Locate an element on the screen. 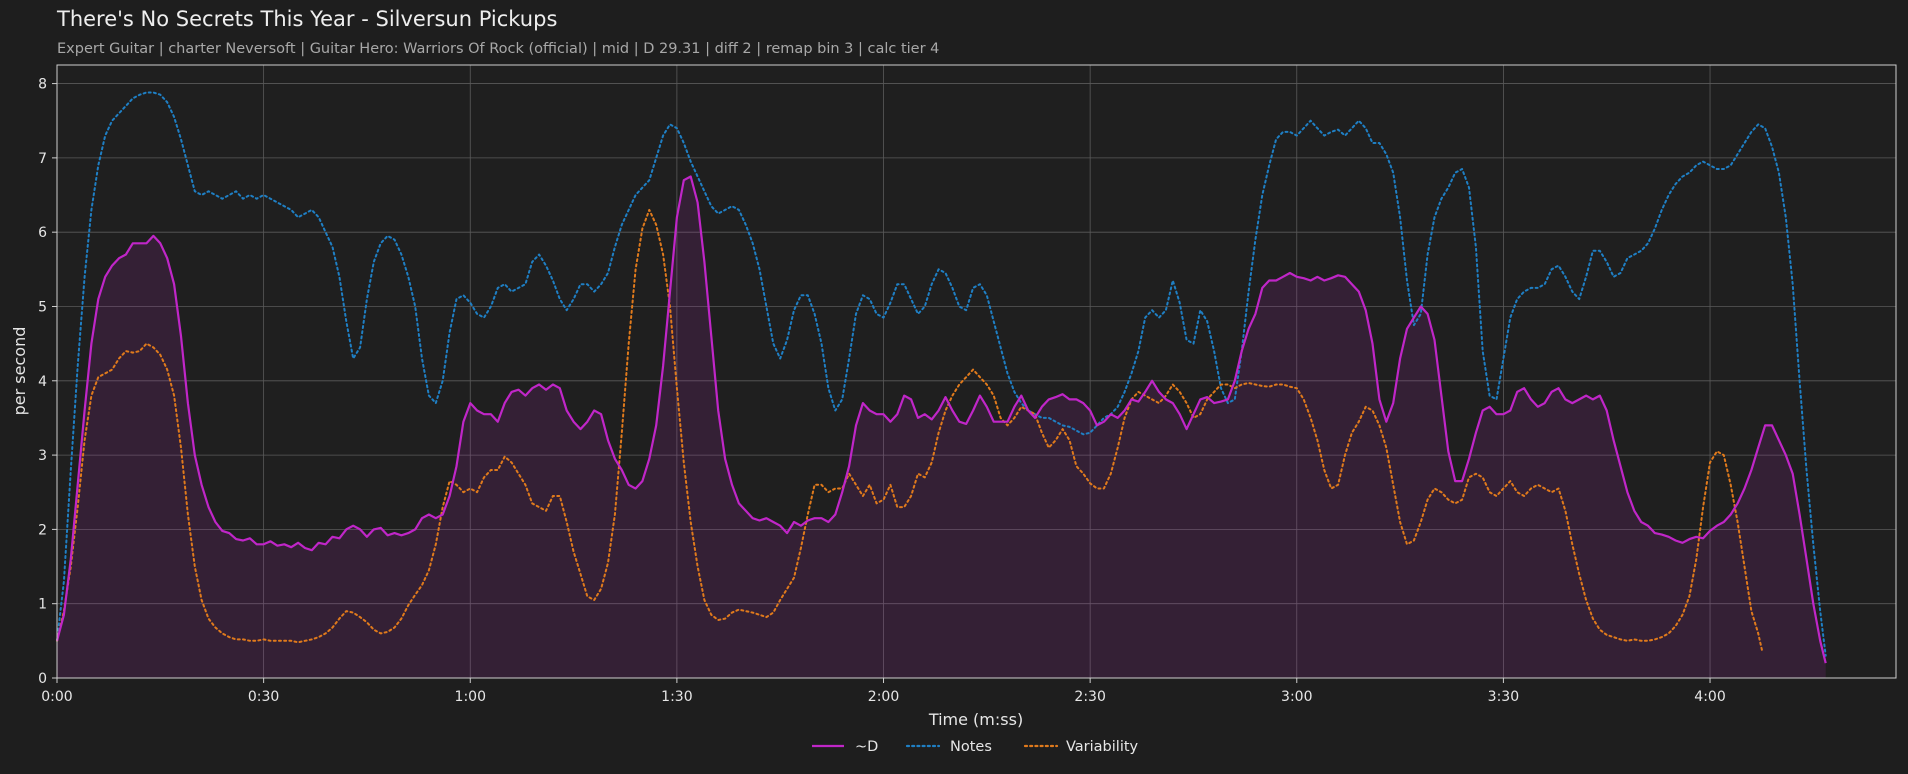  y-tick-label: 1 is located at coordinates (42, 605).